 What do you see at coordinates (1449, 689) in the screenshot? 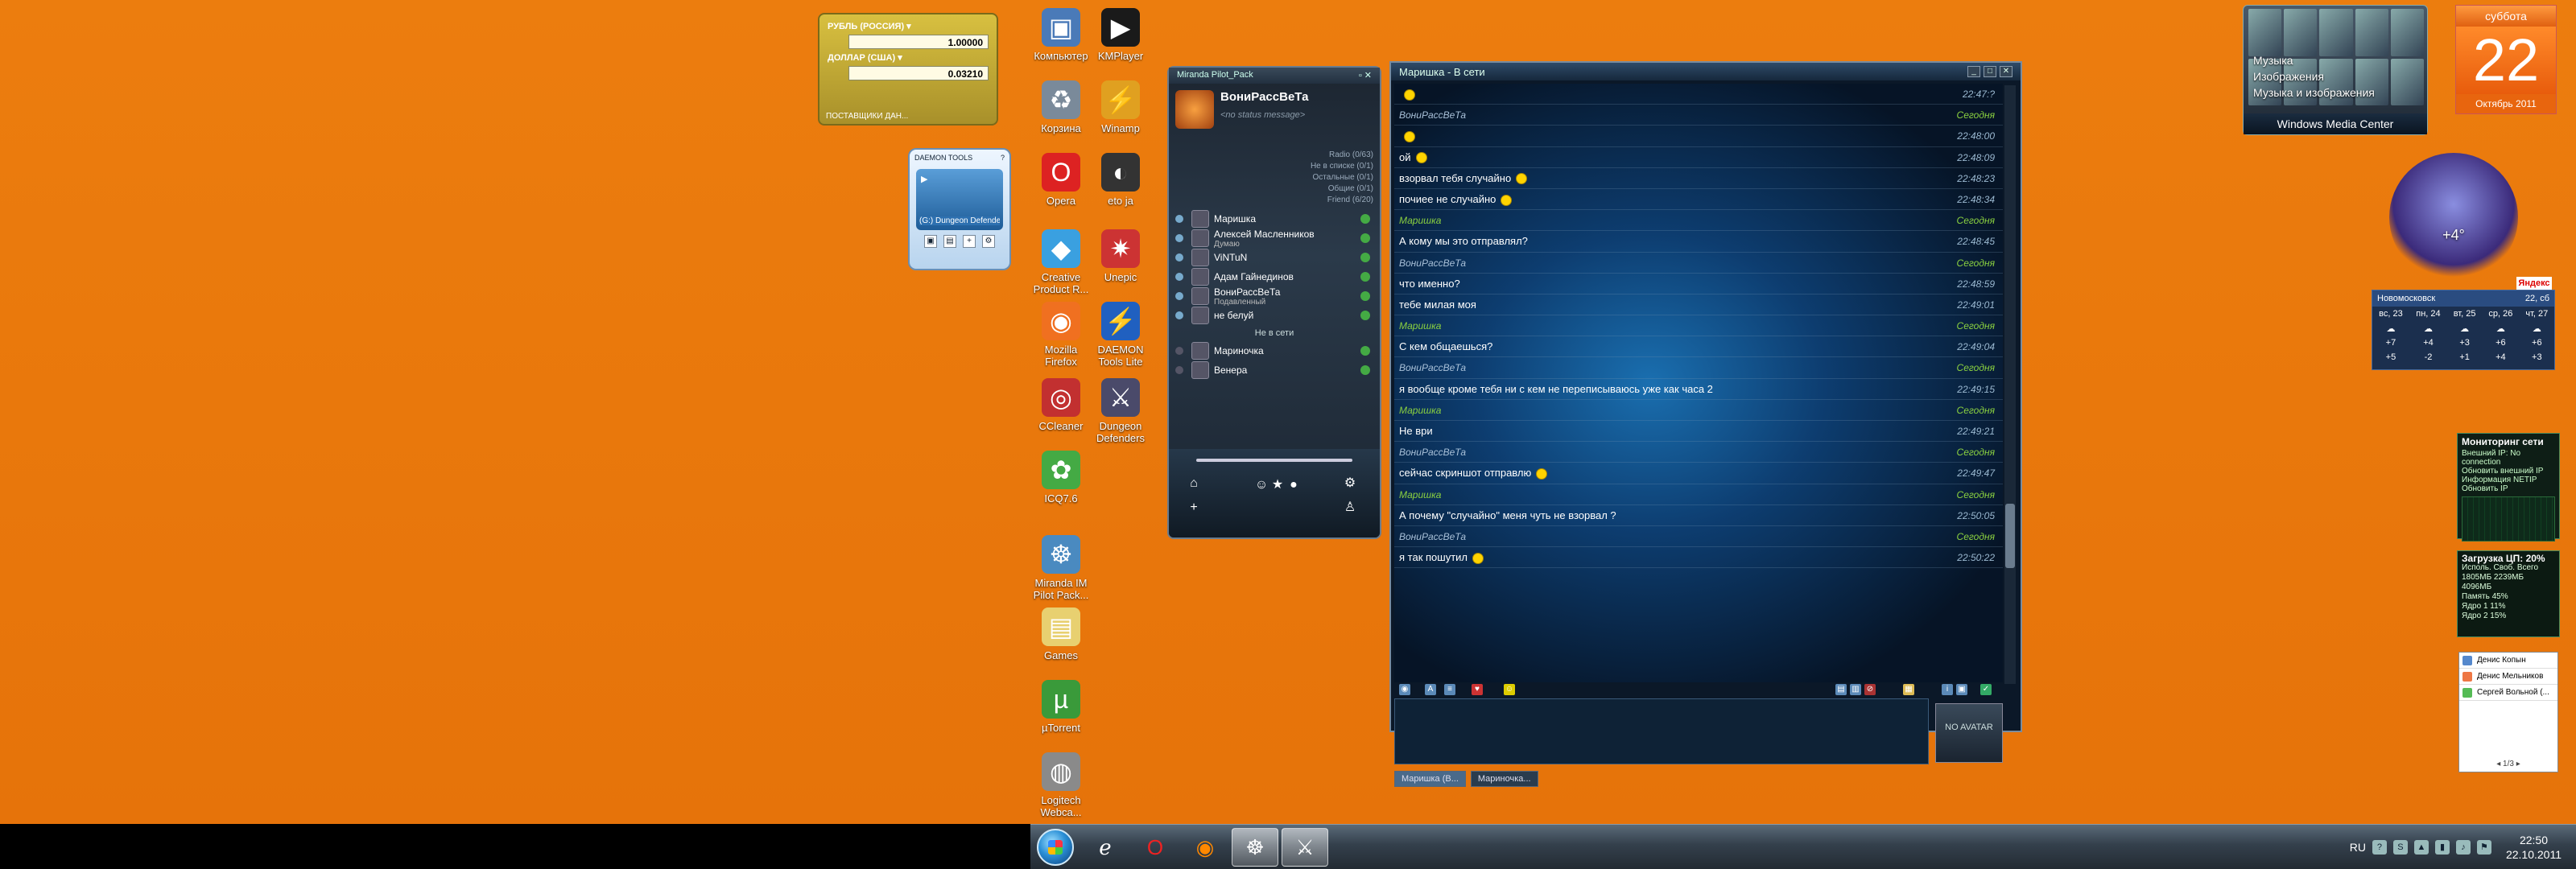
I see `history-icon: ≡` at bounding box center [1449, 689].